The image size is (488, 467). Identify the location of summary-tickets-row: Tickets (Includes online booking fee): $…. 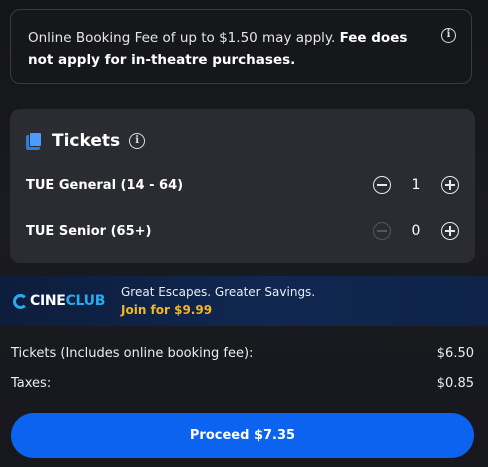
(242, 353).